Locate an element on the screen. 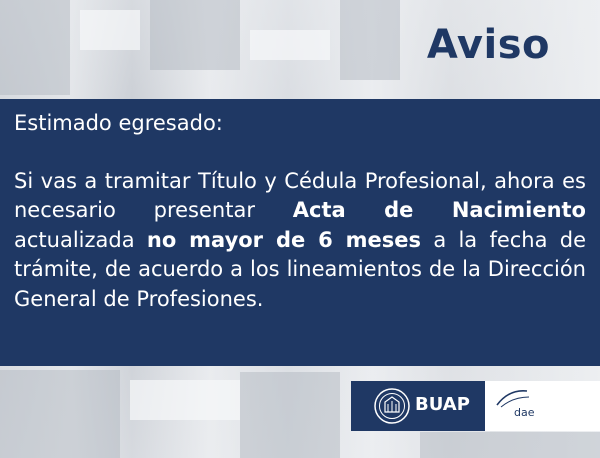 Image resolution: width=600 pixels, height=458 pixels. buap-seal-icon is located at coordinates (392, 406).